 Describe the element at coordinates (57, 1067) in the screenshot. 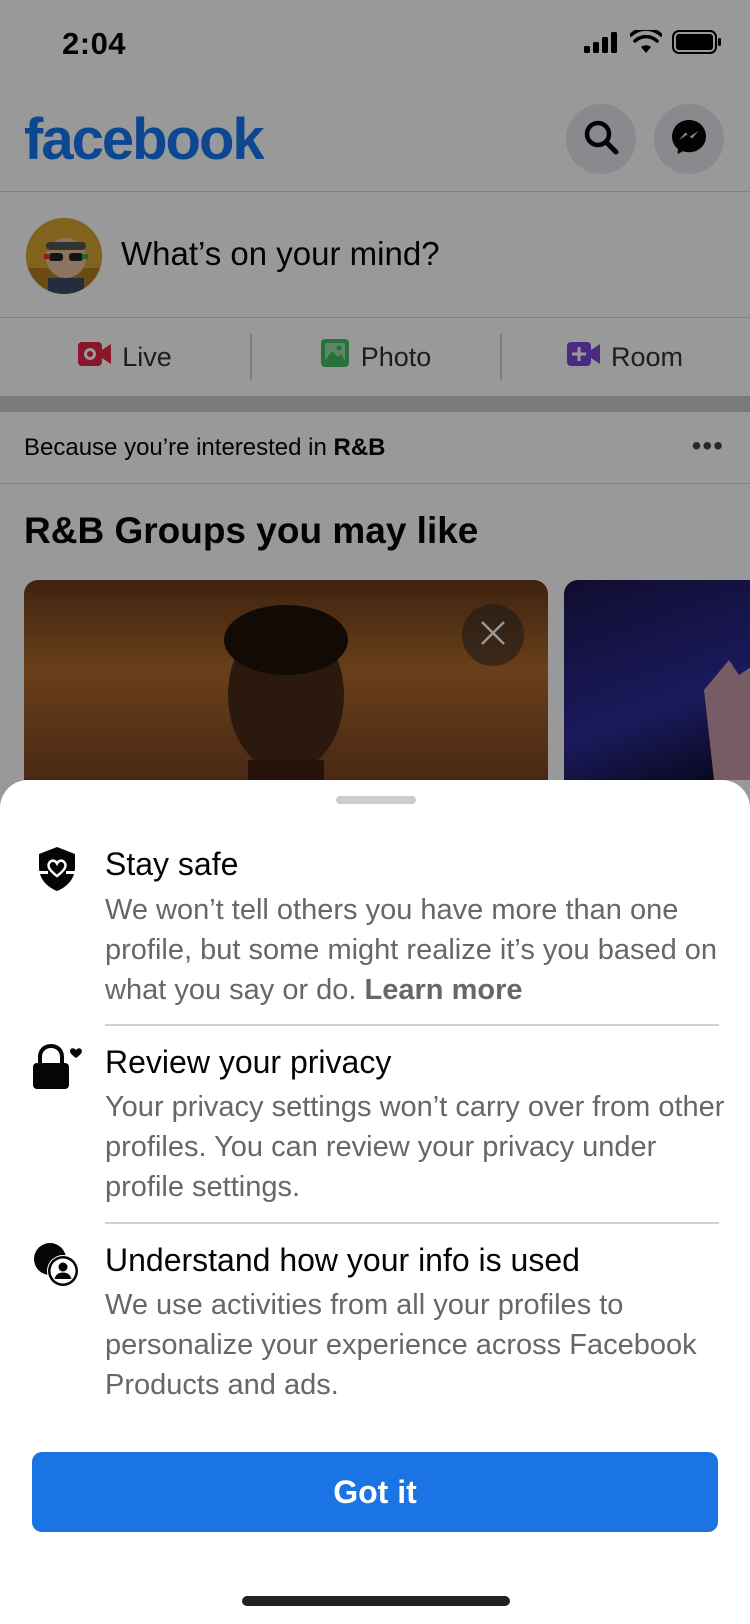

I see `lock-heart-icon` at that location.